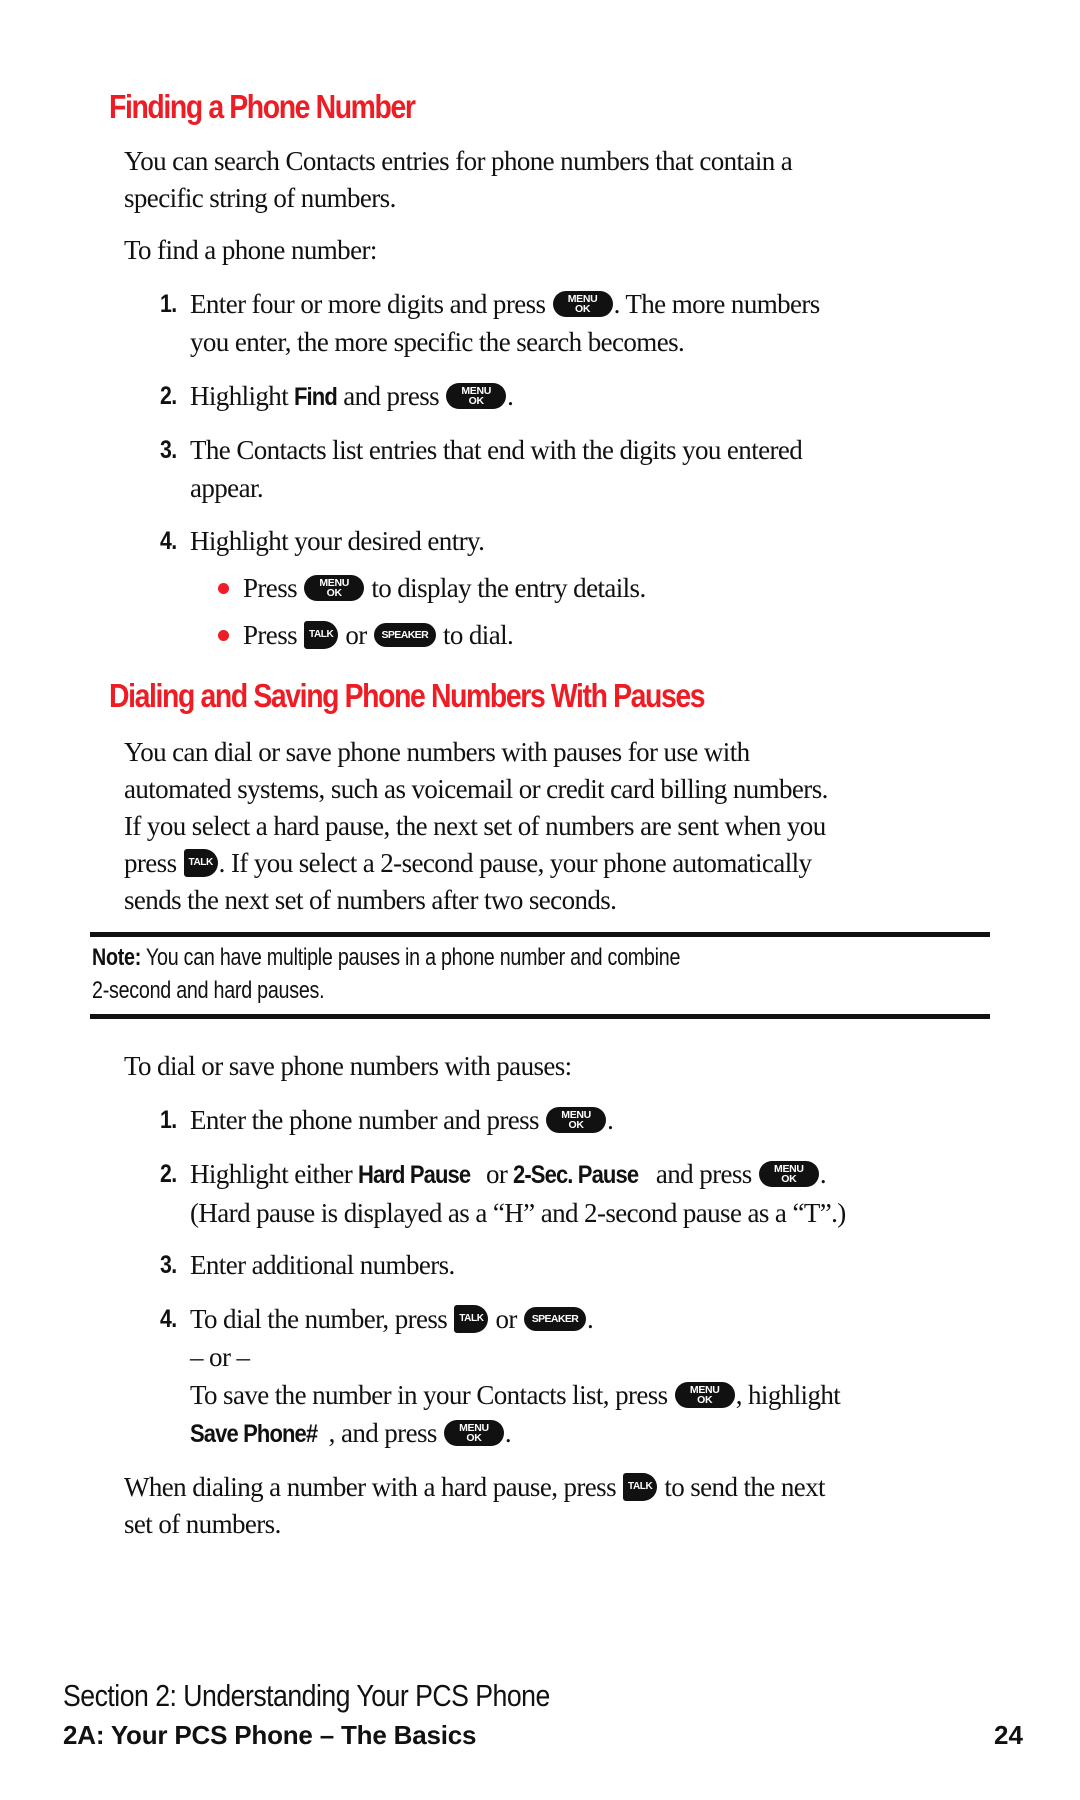  Describe the element at coordinates (316, 397) in the screenshot. I see `ui-term-find: Find` at that location.